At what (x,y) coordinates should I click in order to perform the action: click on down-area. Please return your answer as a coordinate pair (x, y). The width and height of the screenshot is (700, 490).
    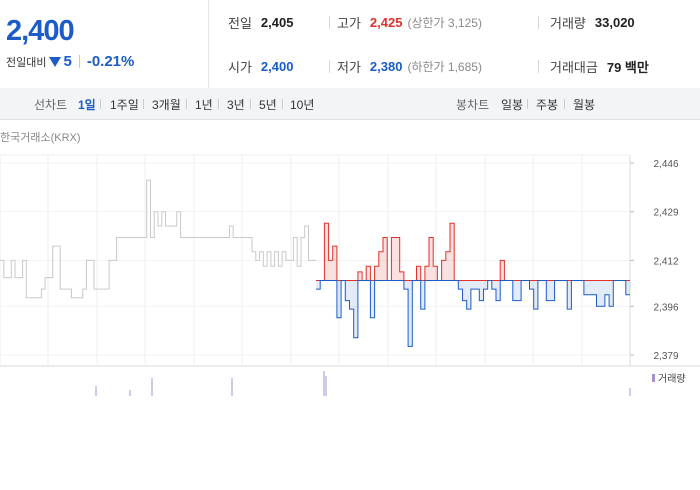
    Looking at the image, I should click on (473, 313).